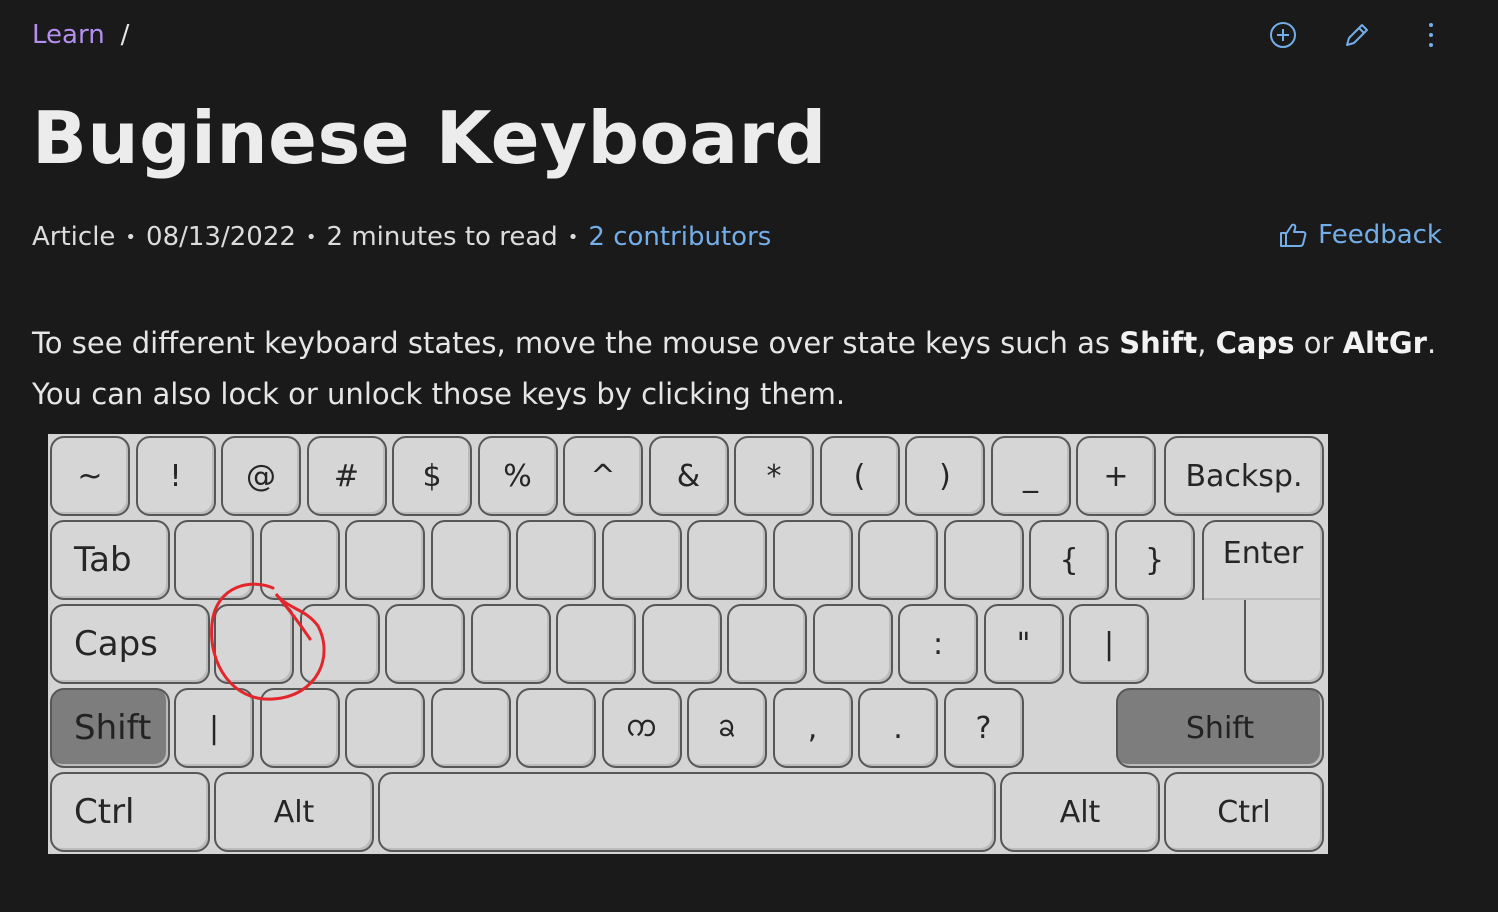  What do you see at coordinates (1255, 343) in the screenshot?
I see `intro-caps: Caps` at bounding box center [1255, 343].